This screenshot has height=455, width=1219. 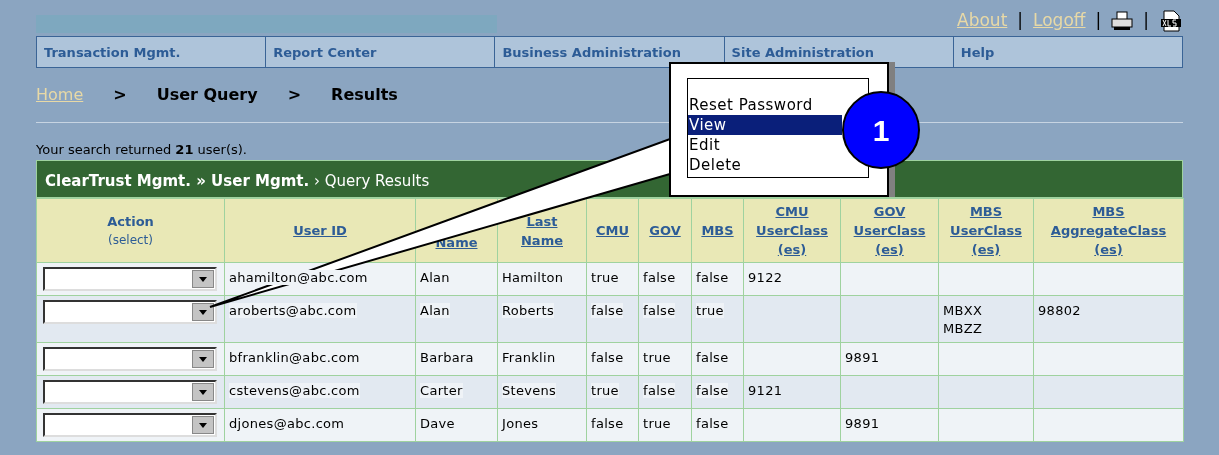 What do you see at coordinates (529, 390) in the screenshot?
I see `table-cell-text: Stevens` at bounding box center [529, 390].